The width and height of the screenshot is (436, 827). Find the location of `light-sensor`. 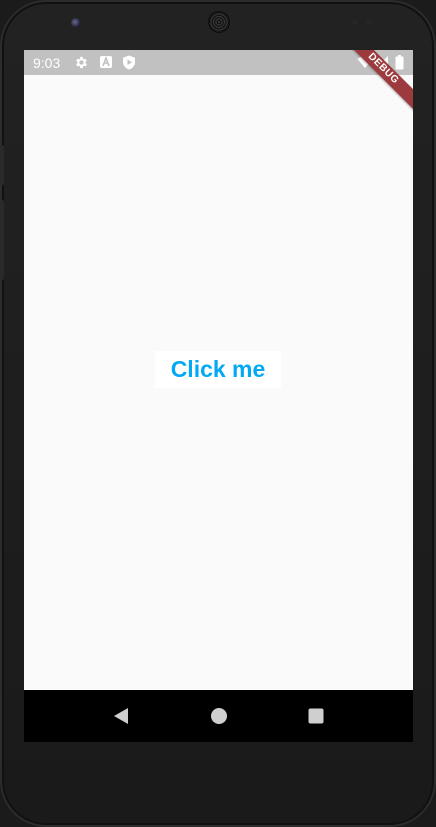

light-sensor is located at coordinates (369, 22).